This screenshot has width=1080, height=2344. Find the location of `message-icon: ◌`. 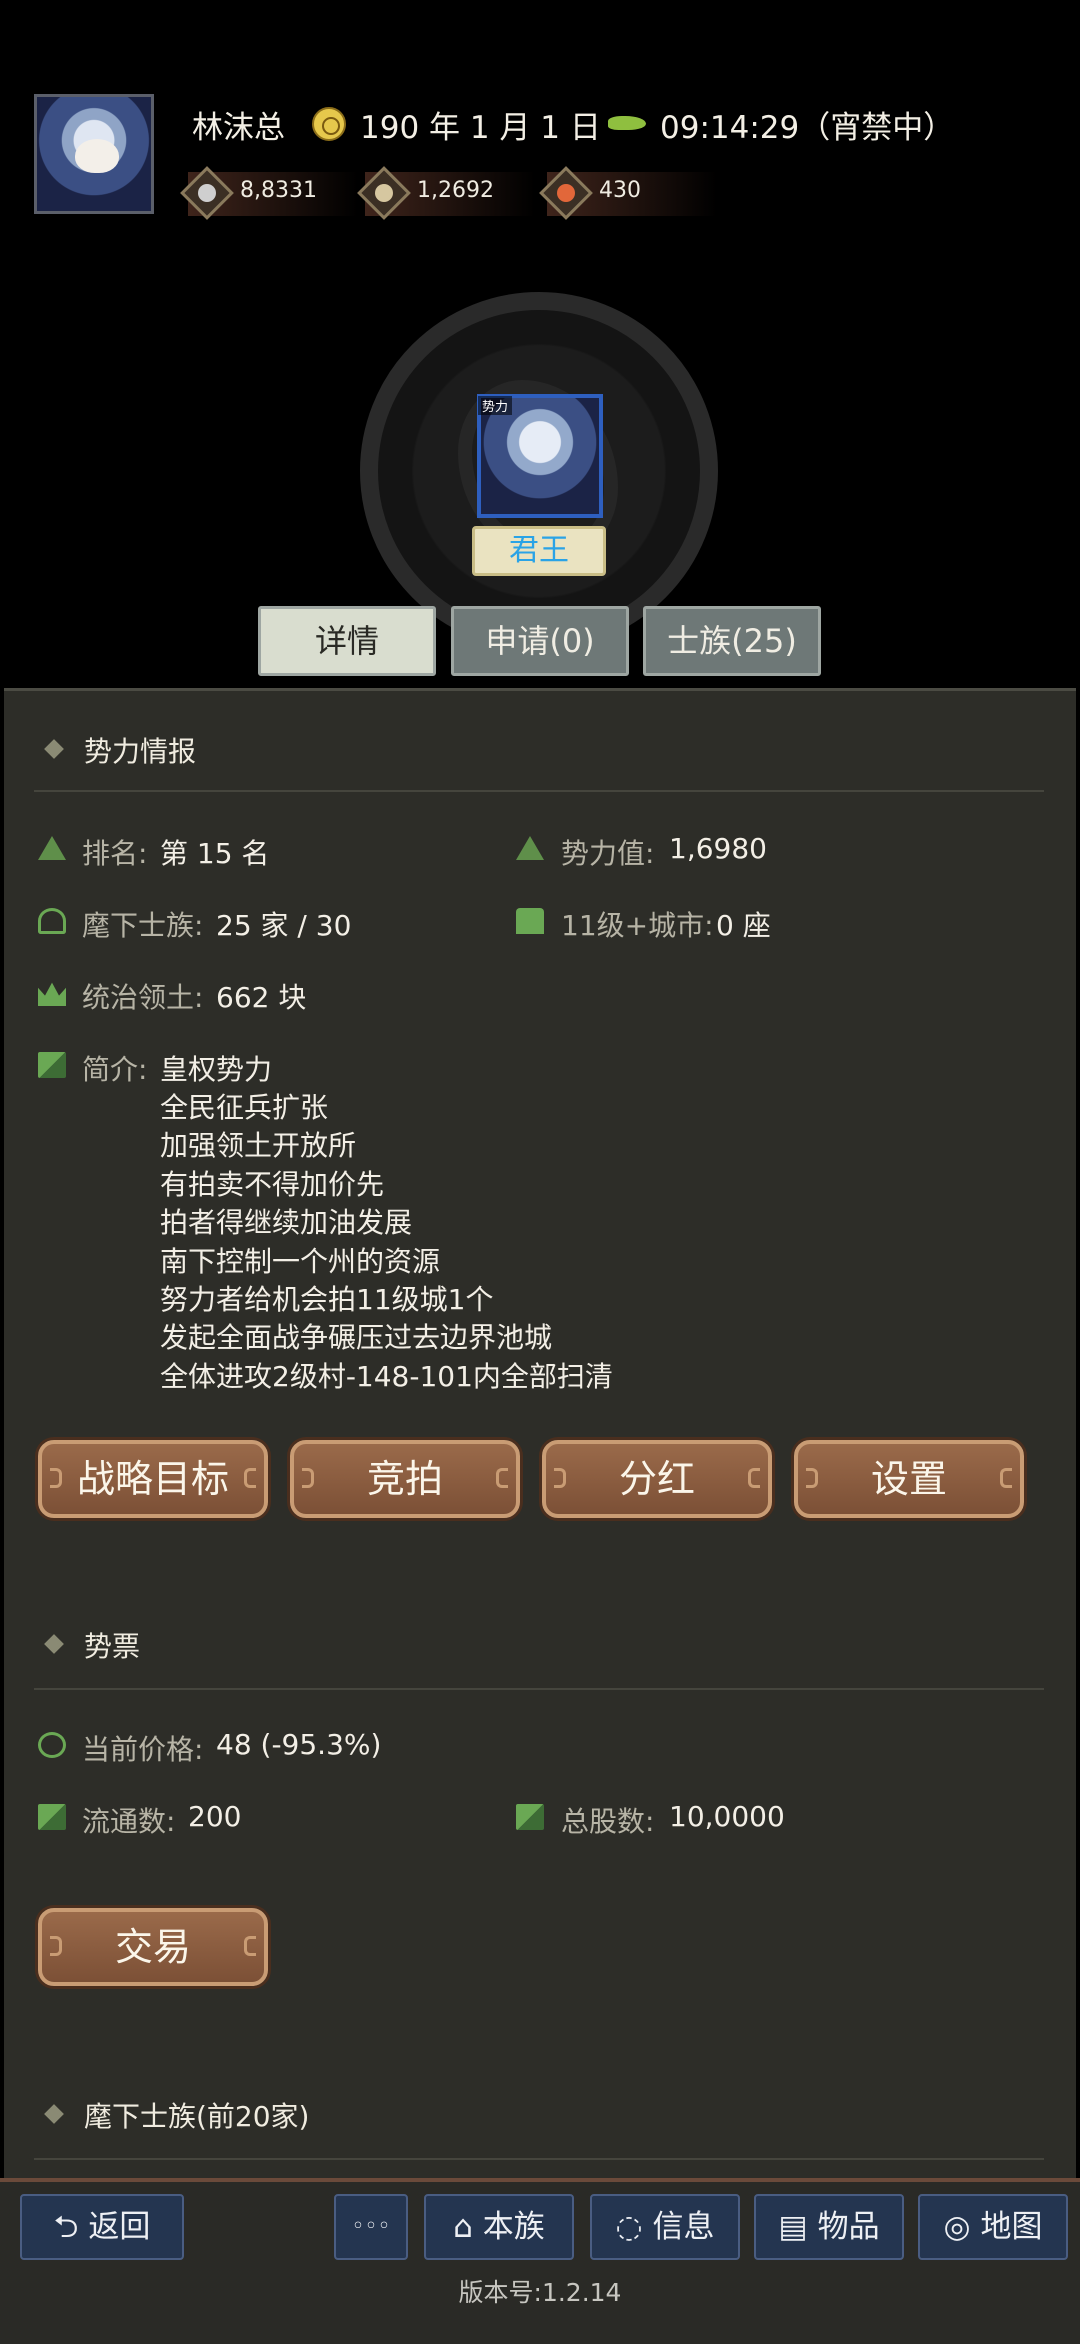

message-icon: ◌ is located at coordinates (634, 2227).